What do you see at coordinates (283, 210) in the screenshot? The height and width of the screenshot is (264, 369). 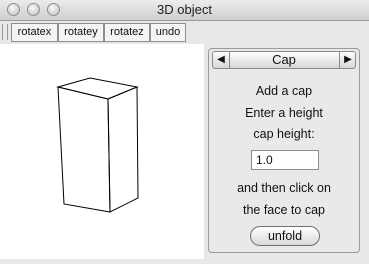 I see `instruction-line: the face to cap` at bounding box center [283, 210].